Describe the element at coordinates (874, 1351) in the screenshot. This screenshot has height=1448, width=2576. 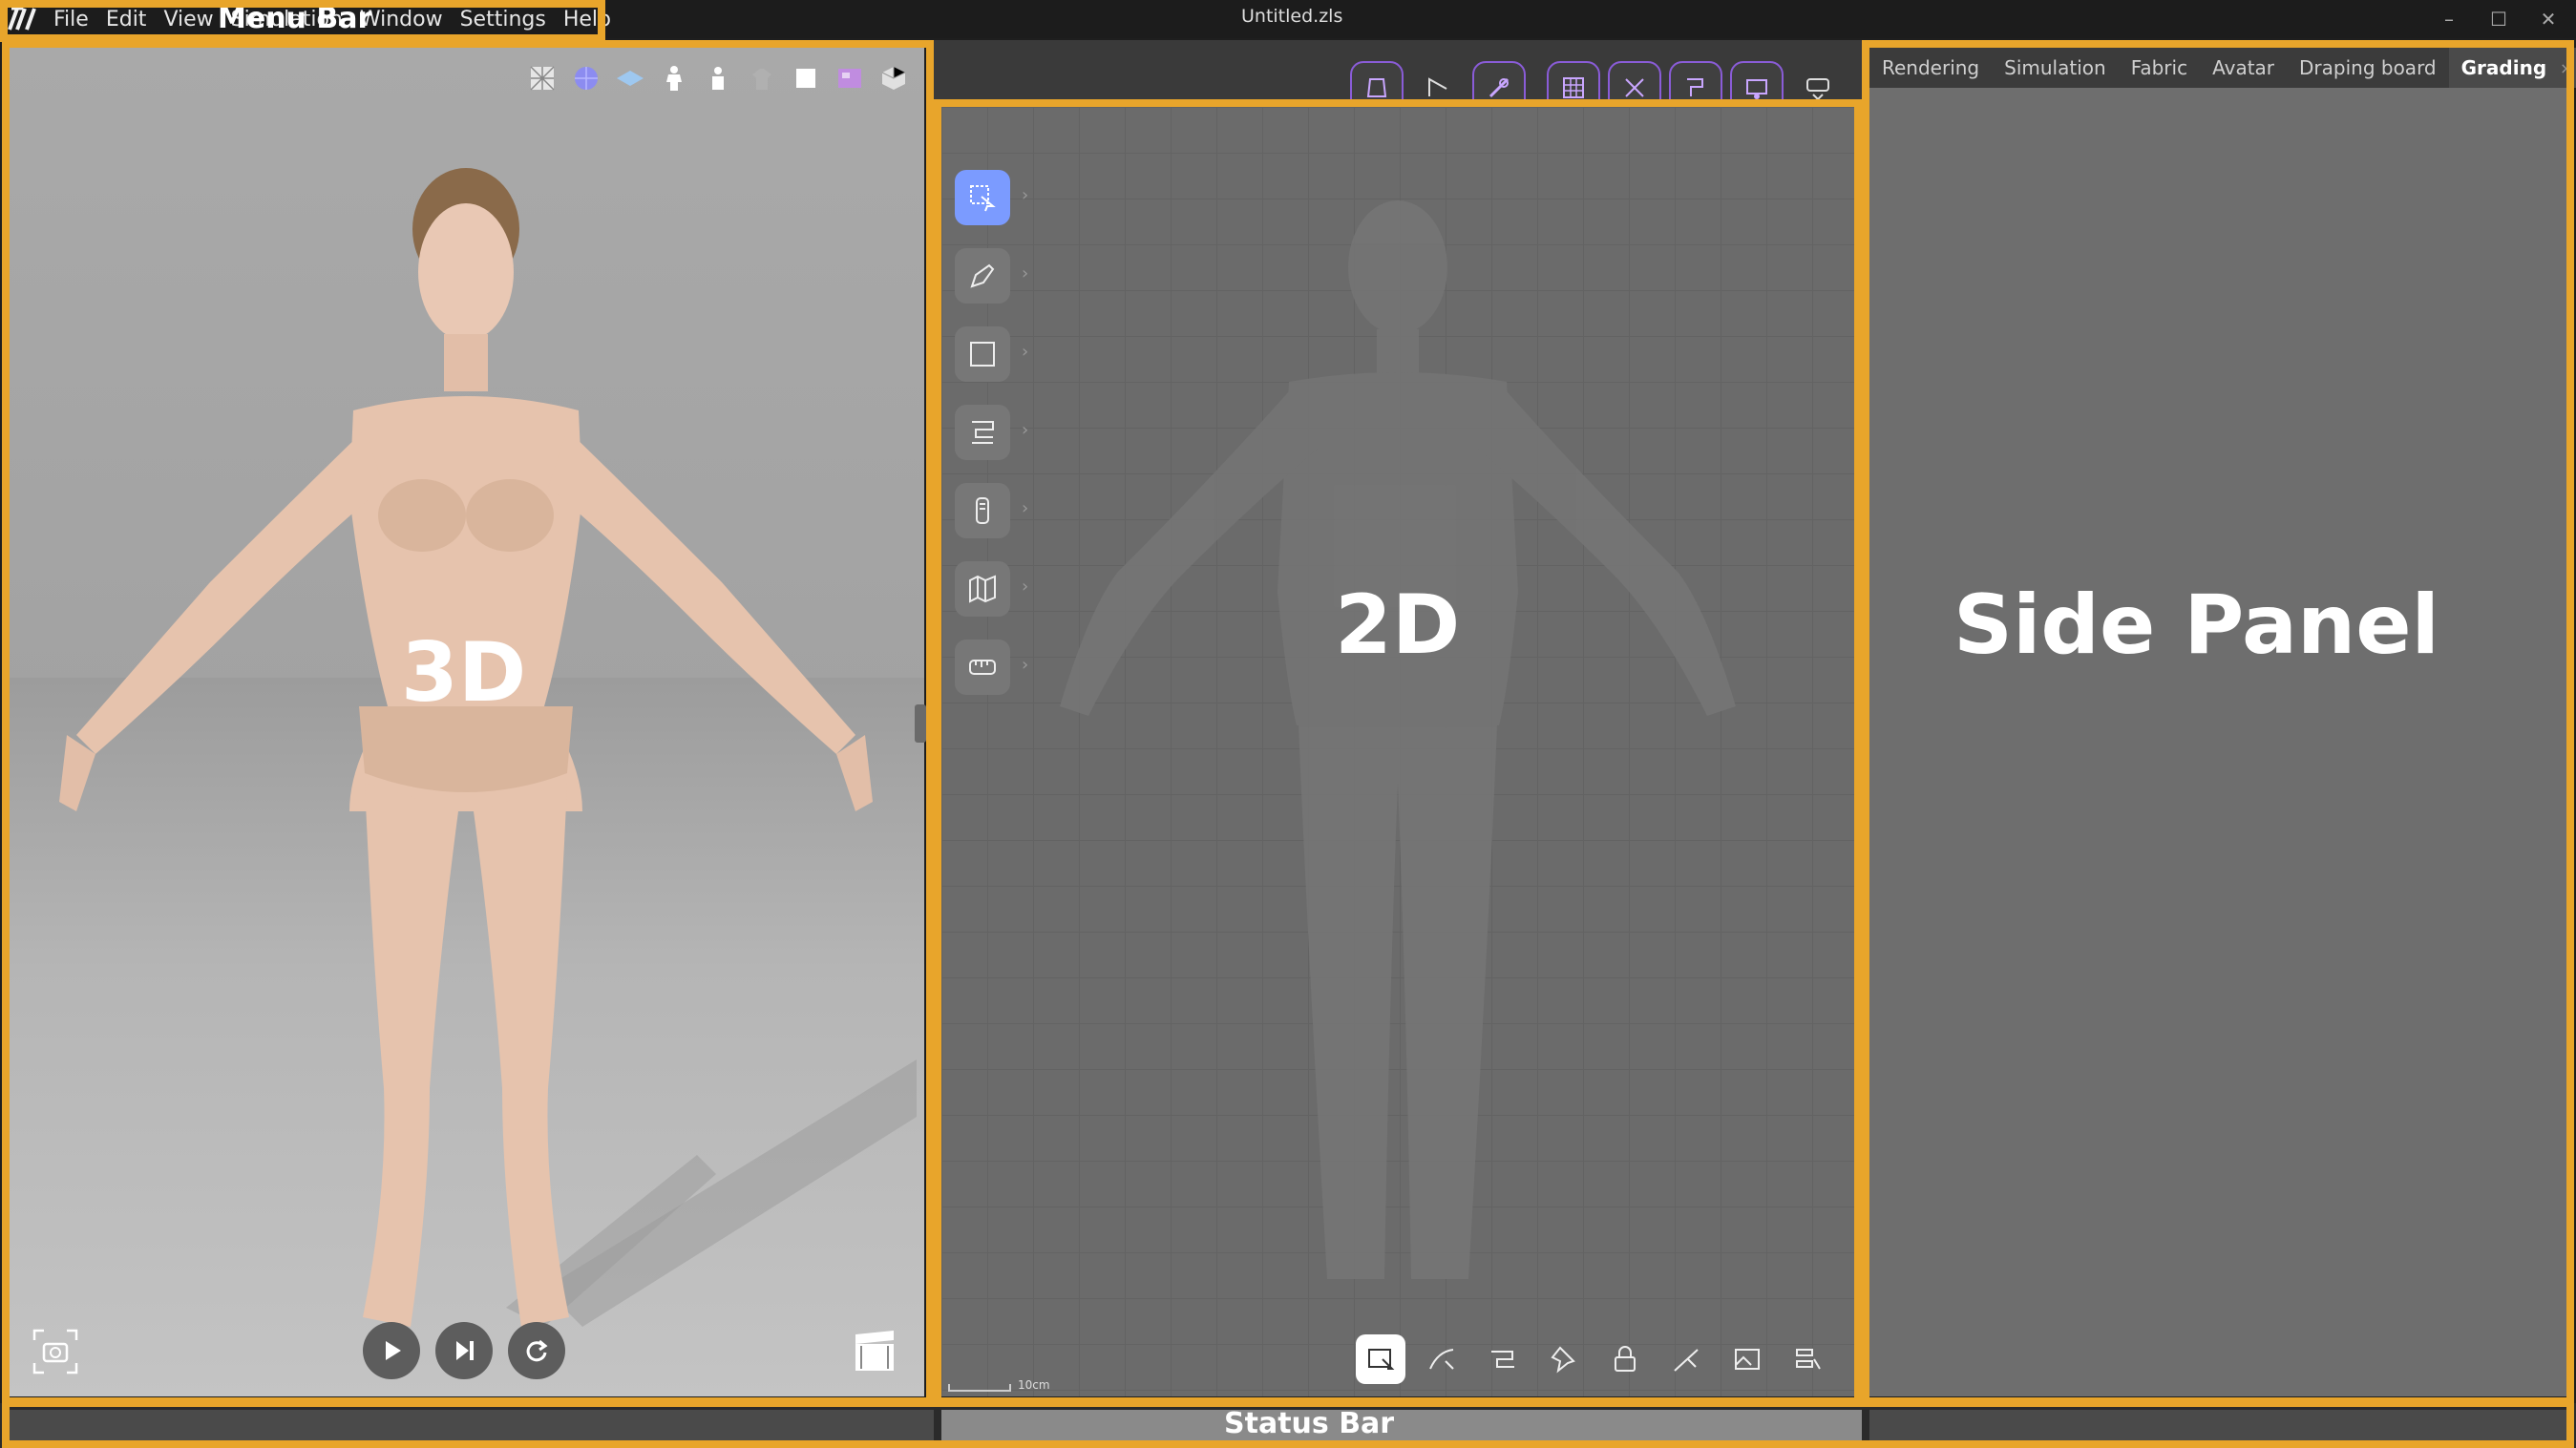
I see `clapperboard-icon` at that location.